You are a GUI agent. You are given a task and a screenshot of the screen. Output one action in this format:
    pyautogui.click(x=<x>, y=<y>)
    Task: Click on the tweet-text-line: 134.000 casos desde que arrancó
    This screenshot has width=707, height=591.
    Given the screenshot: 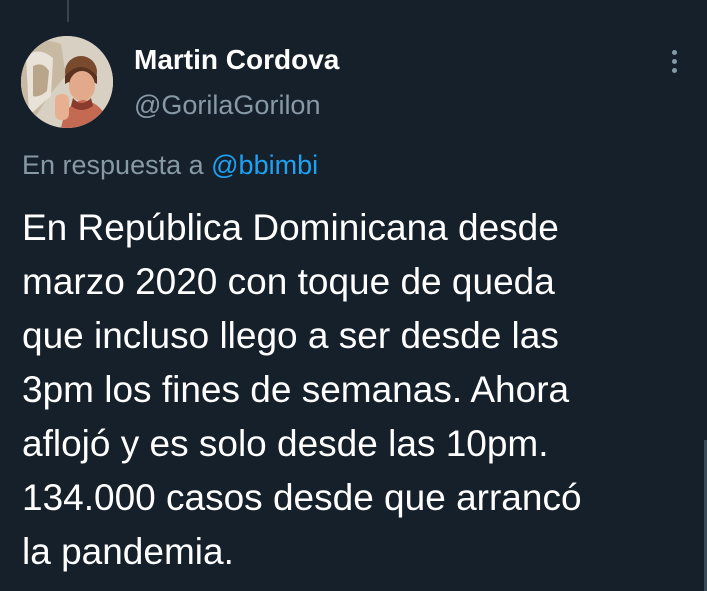 What is the action you would take?
    pyautogui.click(x=302, y=497)
    